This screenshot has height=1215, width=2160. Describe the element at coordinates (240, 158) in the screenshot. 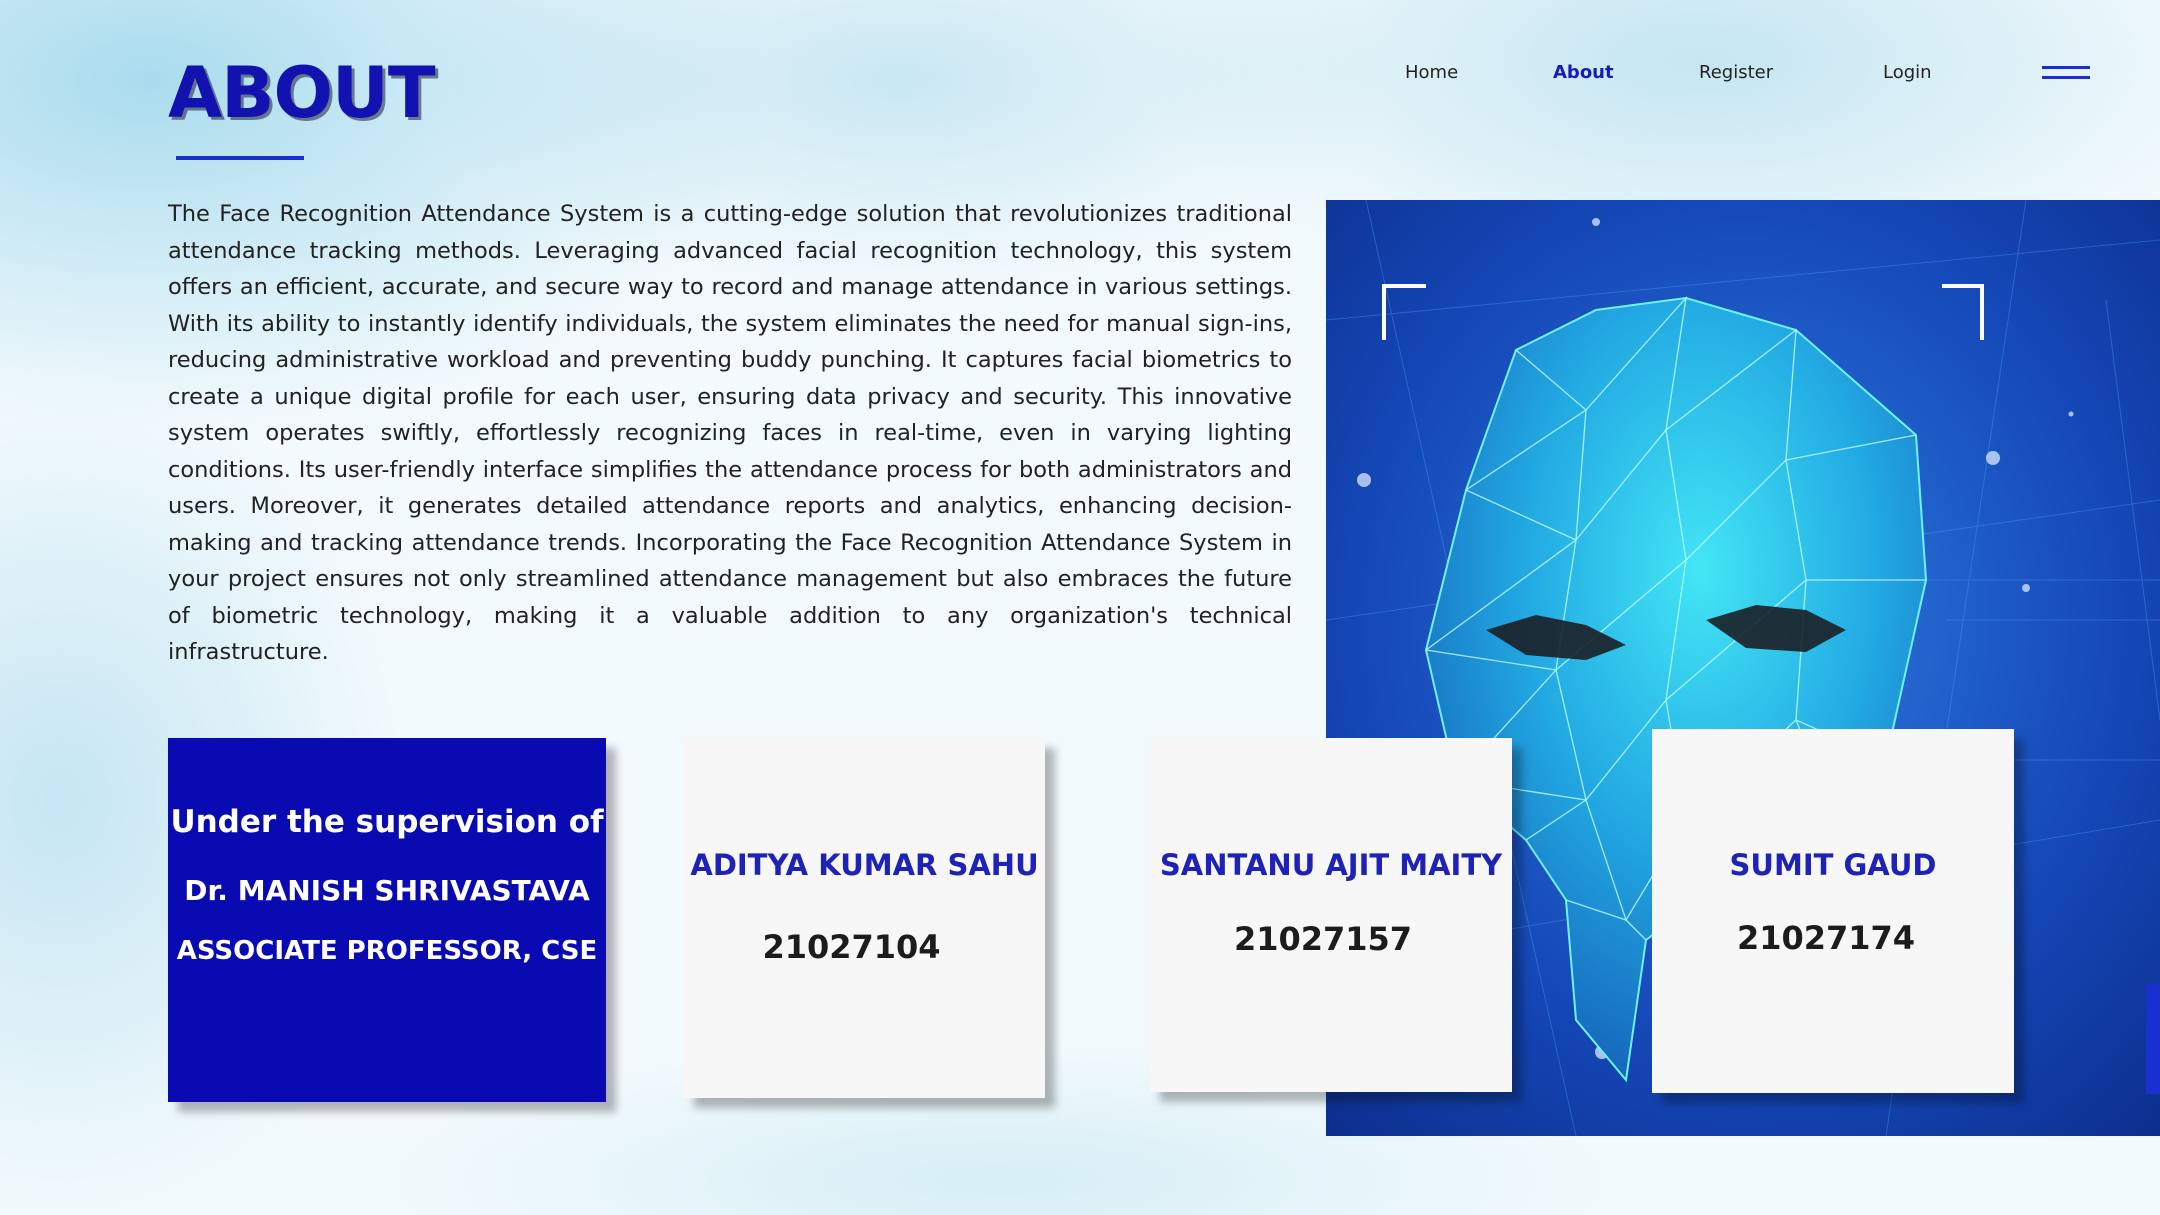

I see `title-underline` at that location.